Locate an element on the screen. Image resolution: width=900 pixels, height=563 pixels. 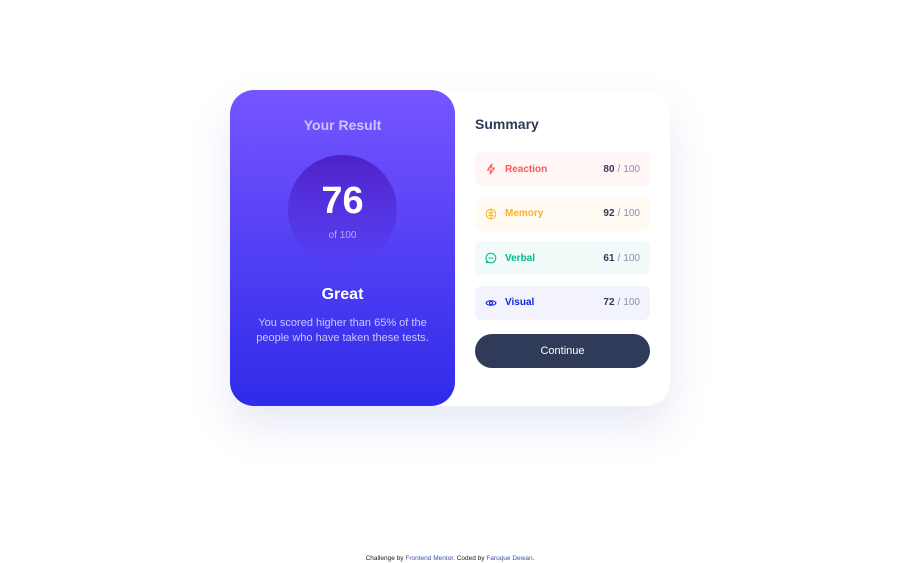
footer-prefix: Challenge by is located at coordinates (384, 558).